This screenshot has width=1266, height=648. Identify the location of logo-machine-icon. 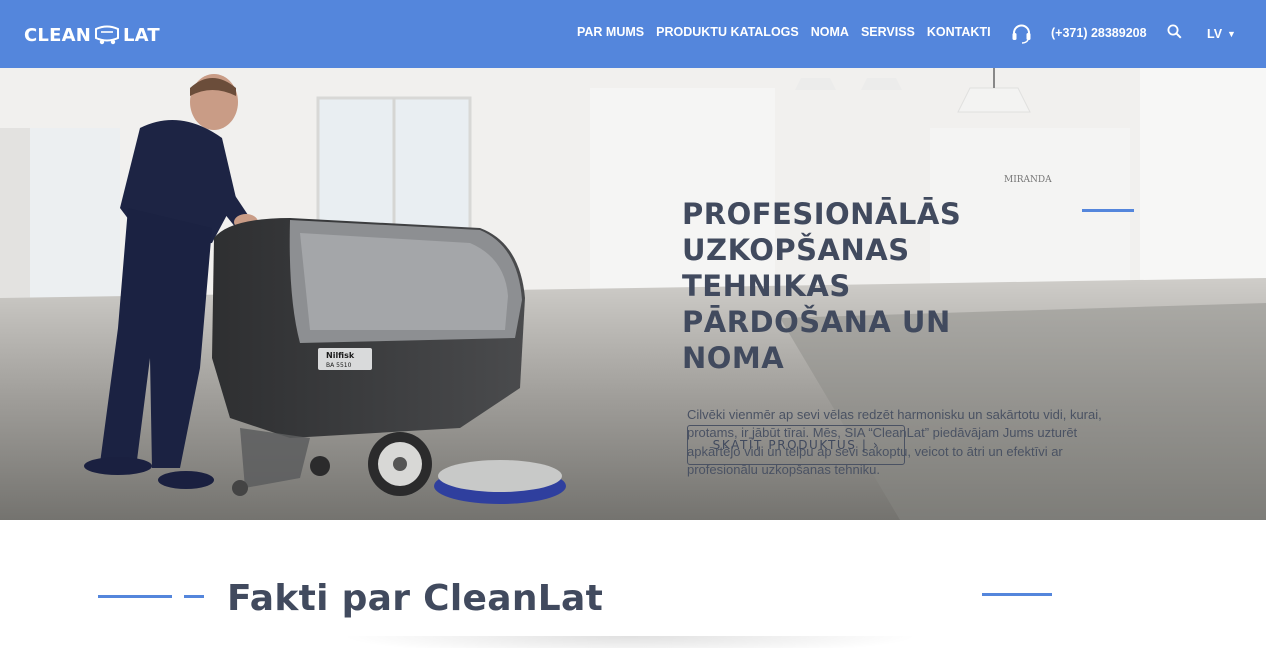
(106, 35).